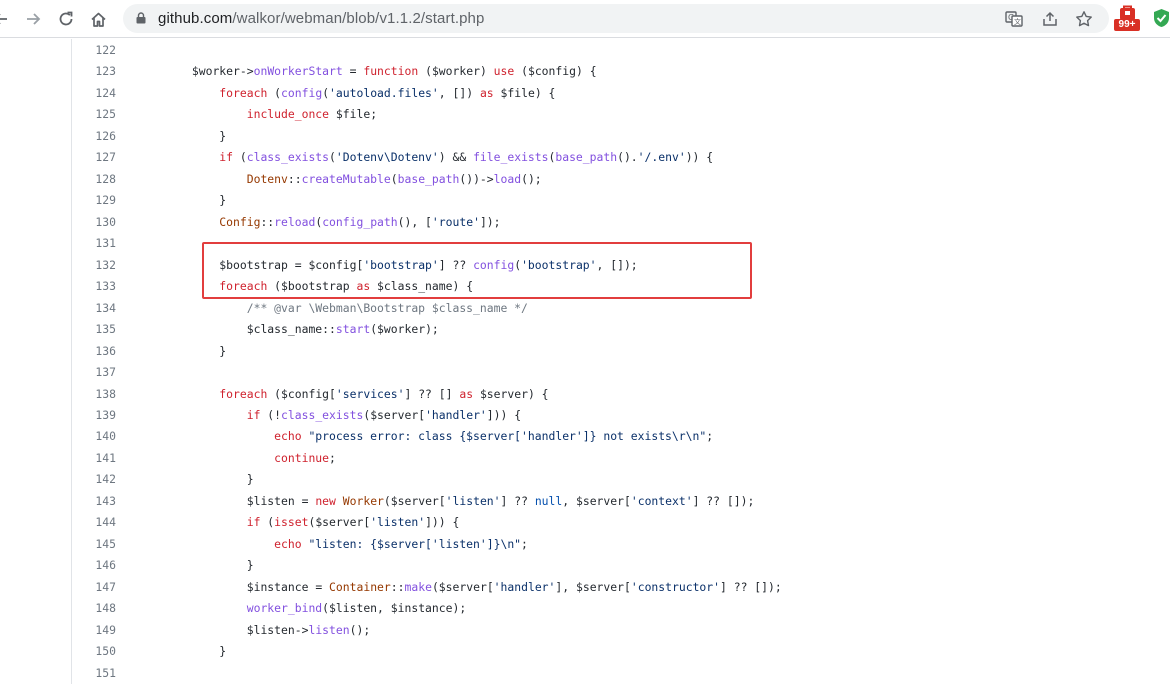  What do you see at coordinates (94, 266) in the screenshot?
I see `line-number: 132` at bounding box center [94, 266].